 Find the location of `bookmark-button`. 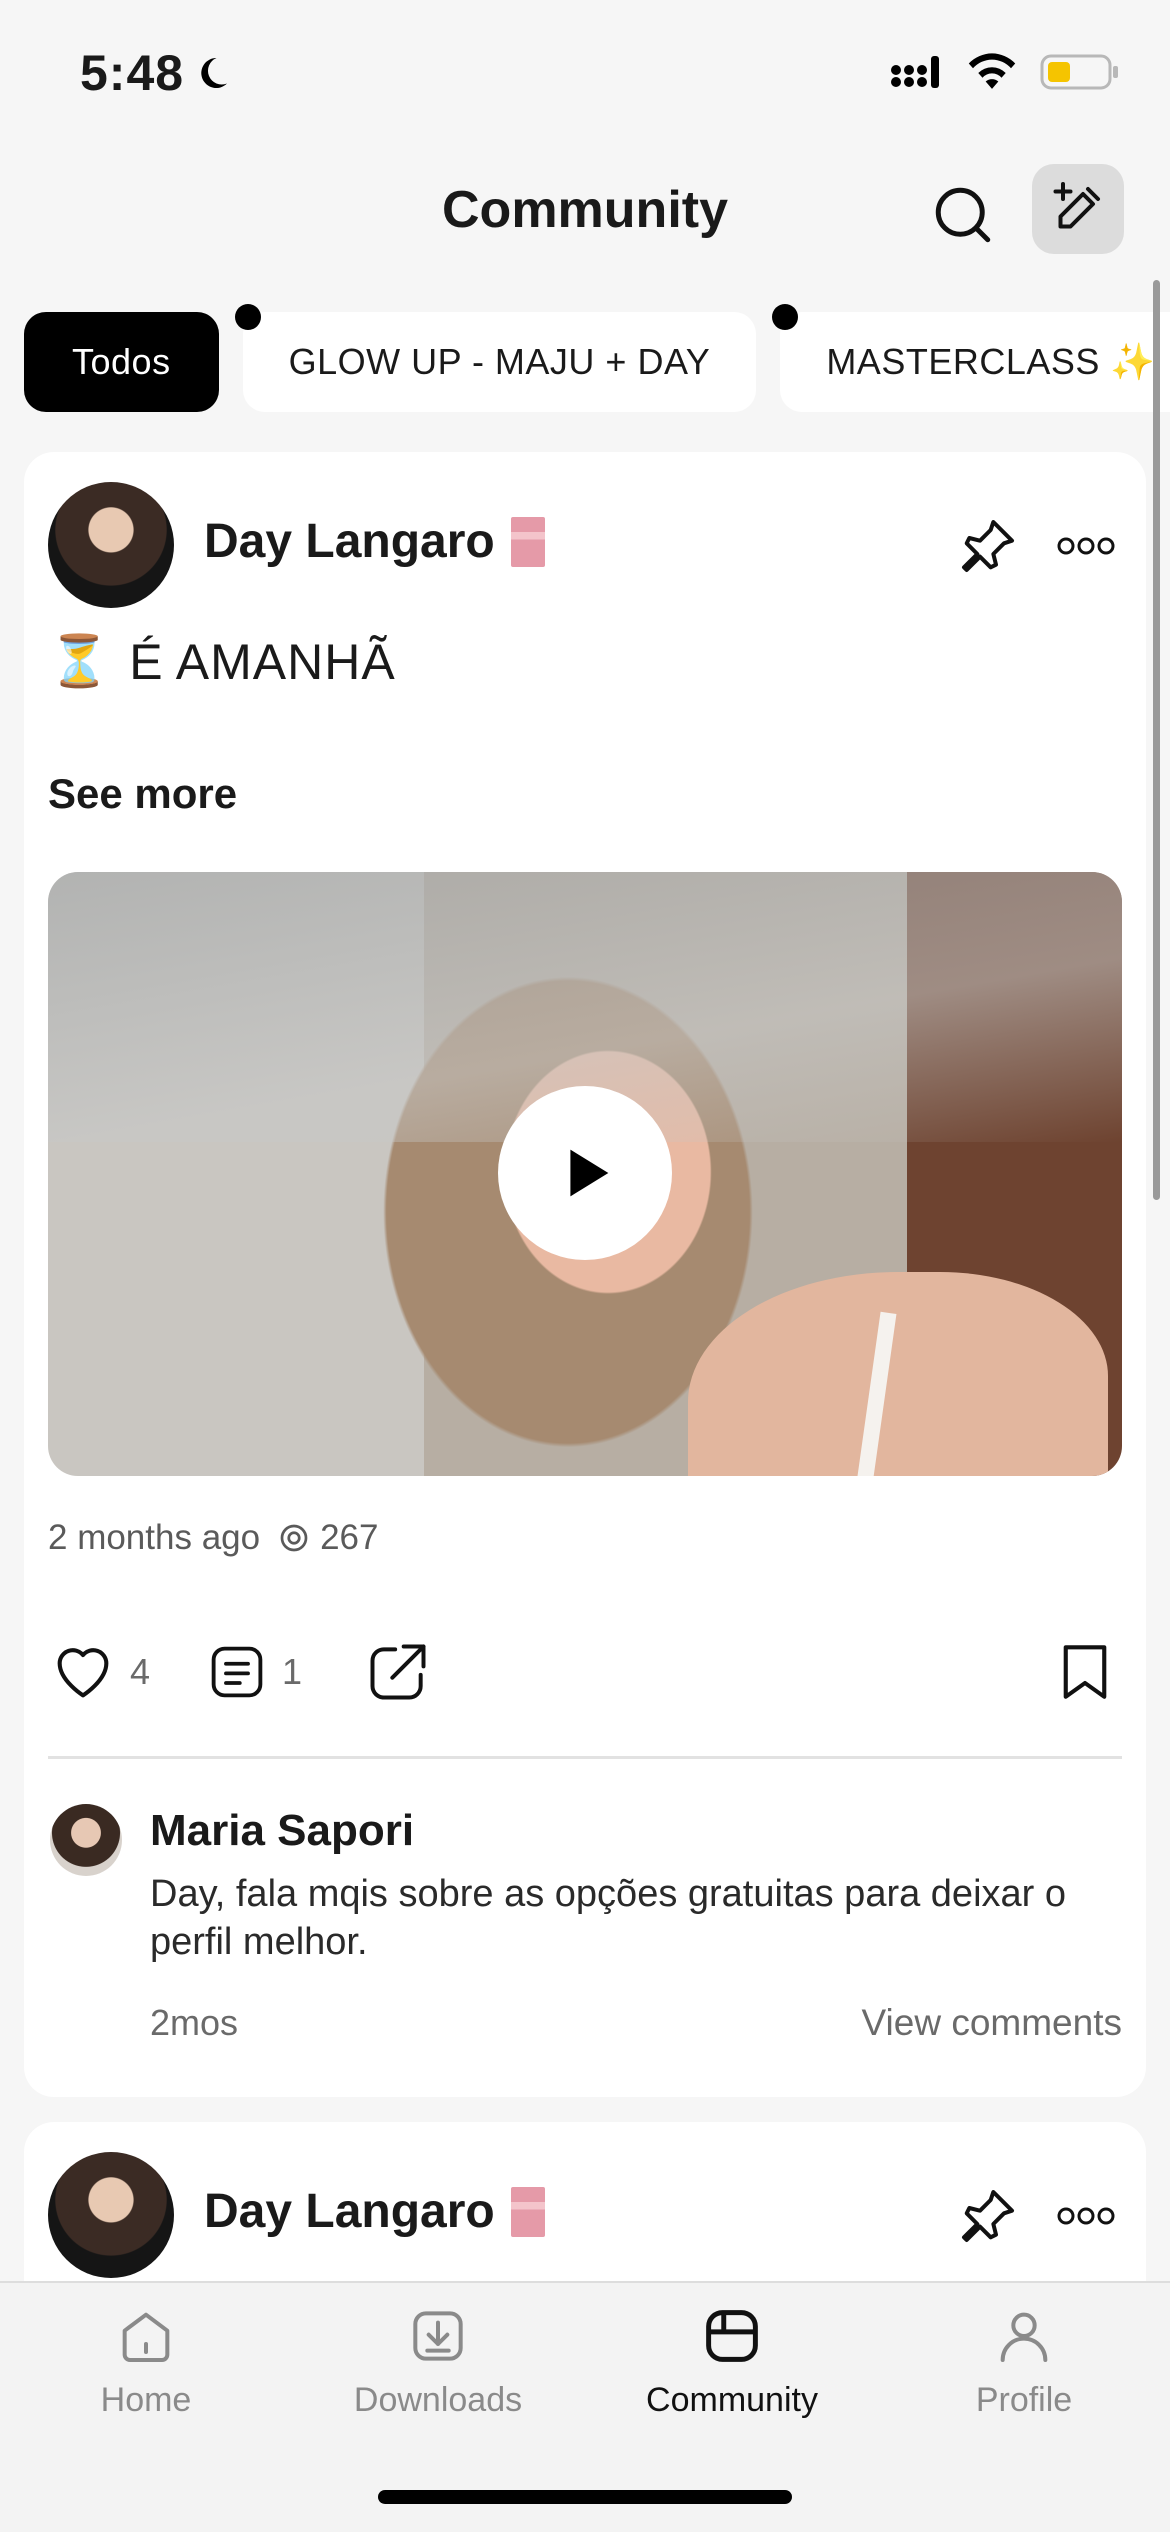

bookmark-button is located at coordinates (1085, 1672).